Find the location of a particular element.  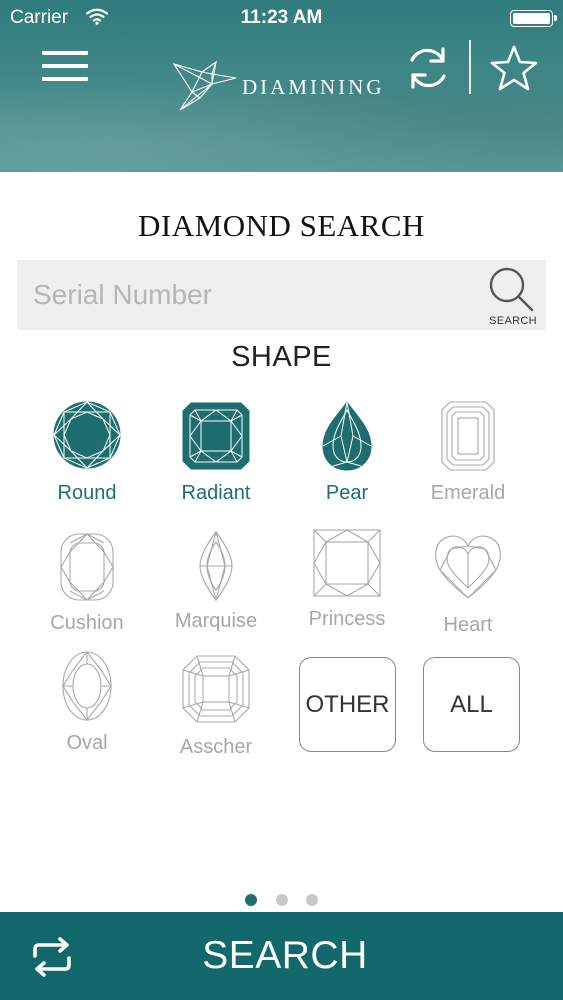

shape-marquise: Marquise is located at coordinates (216, 588).